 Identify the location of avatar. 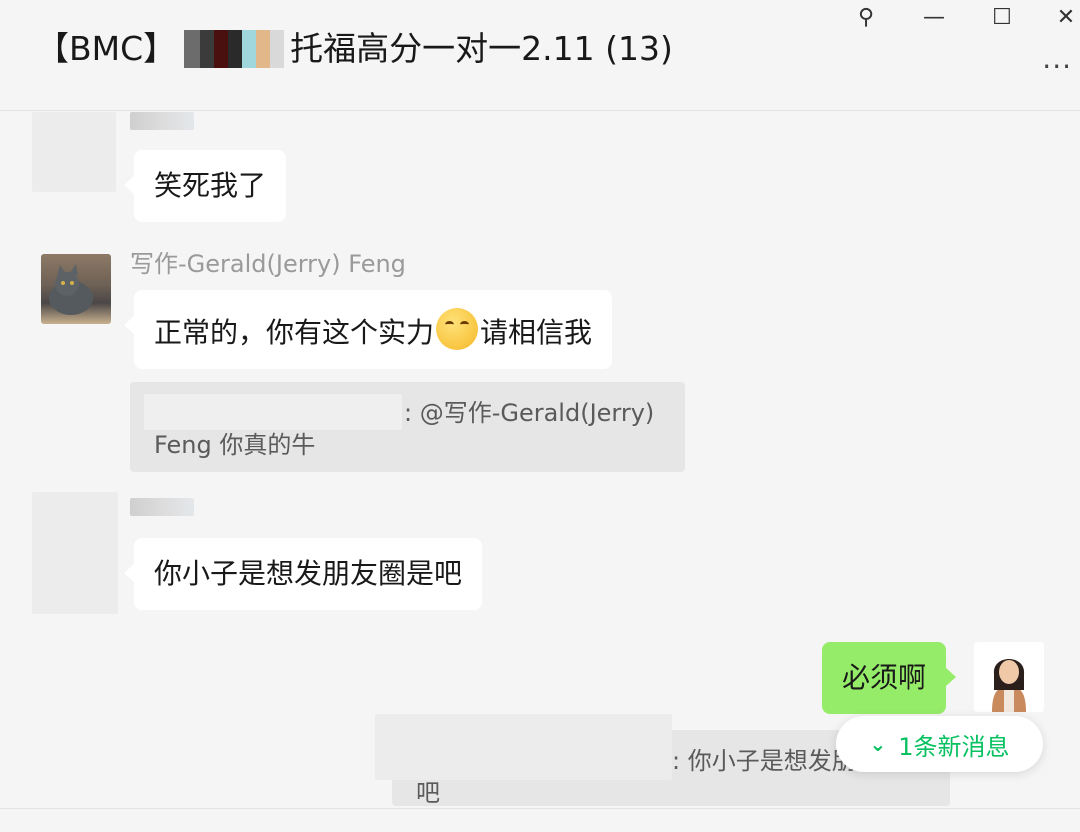
(76, 289).